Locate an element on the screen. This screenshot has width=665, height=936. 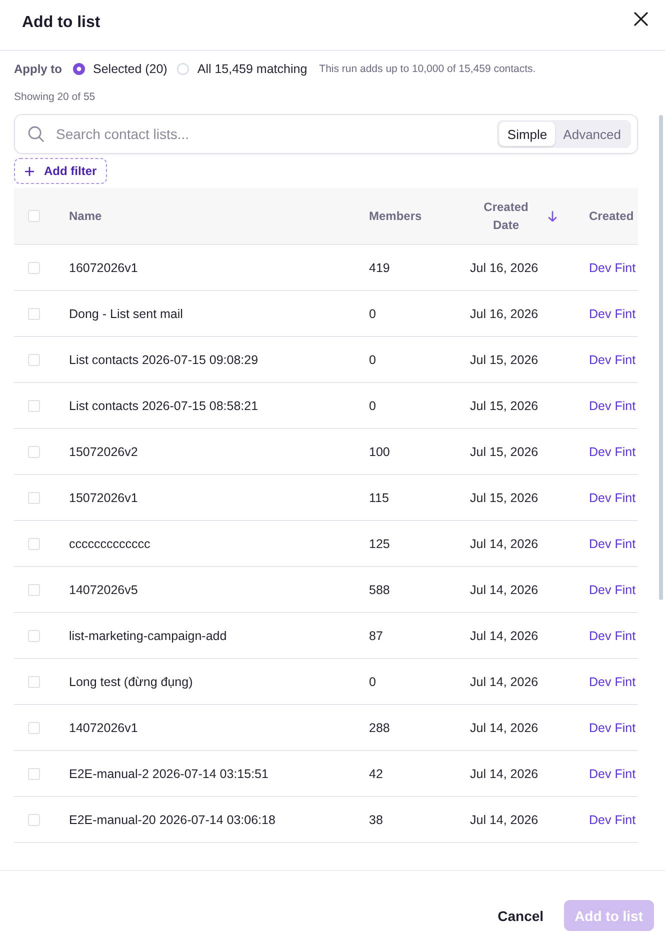
search-icon is located at coordinates (36, 134).